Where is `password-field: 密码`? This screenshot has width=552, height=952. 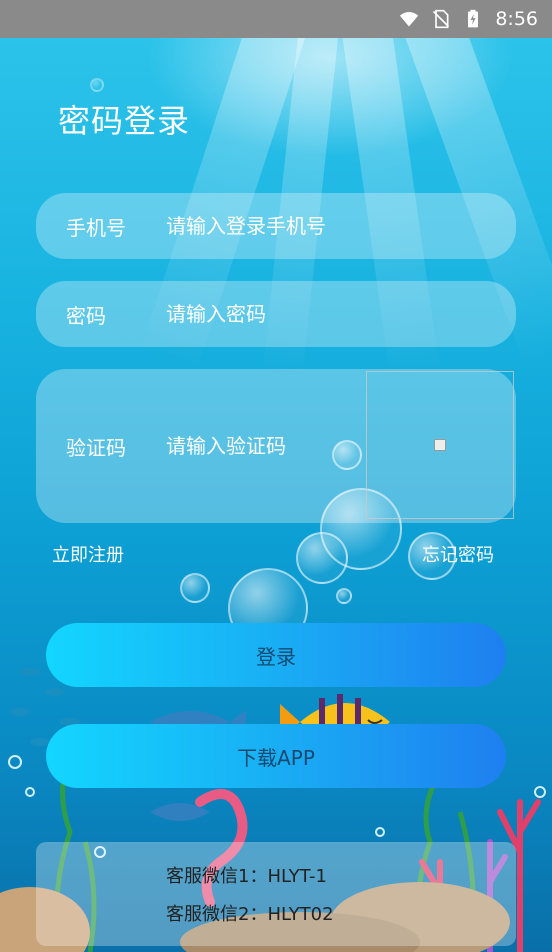 password-field: 密码 is located at coordinates (276, 314).